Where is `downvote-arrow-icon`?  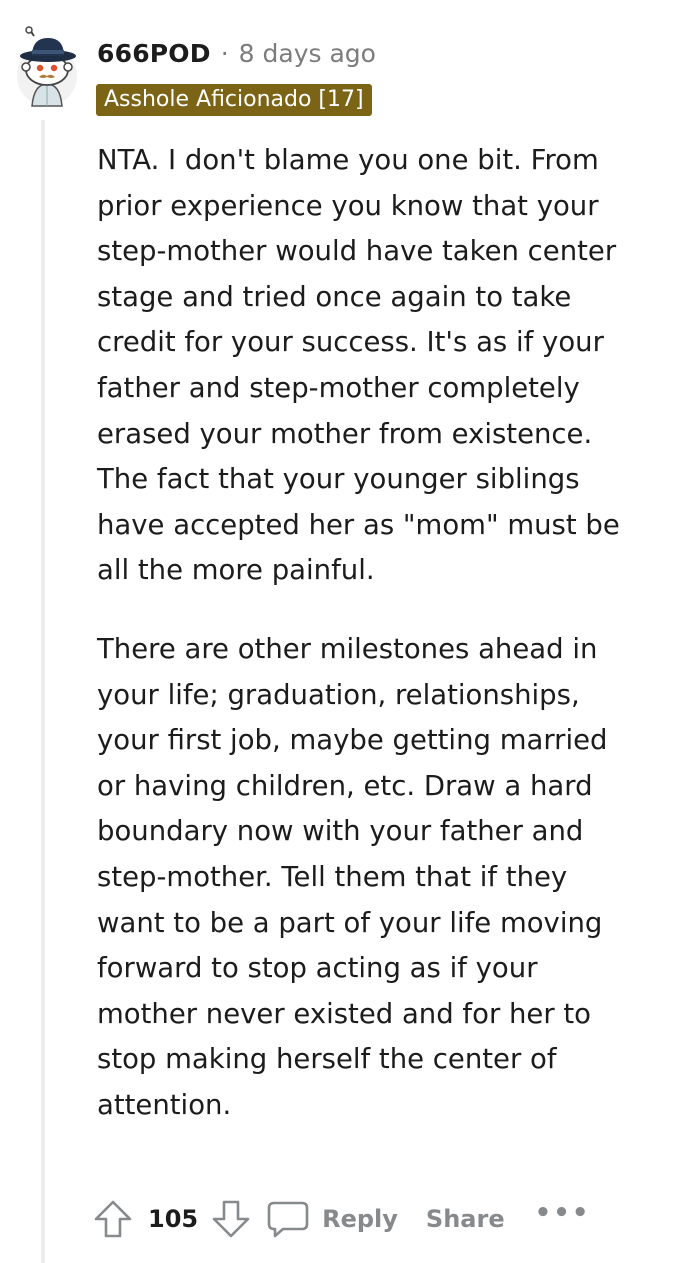 downvote-arrow-icon is located at coordinates (231, 1219).